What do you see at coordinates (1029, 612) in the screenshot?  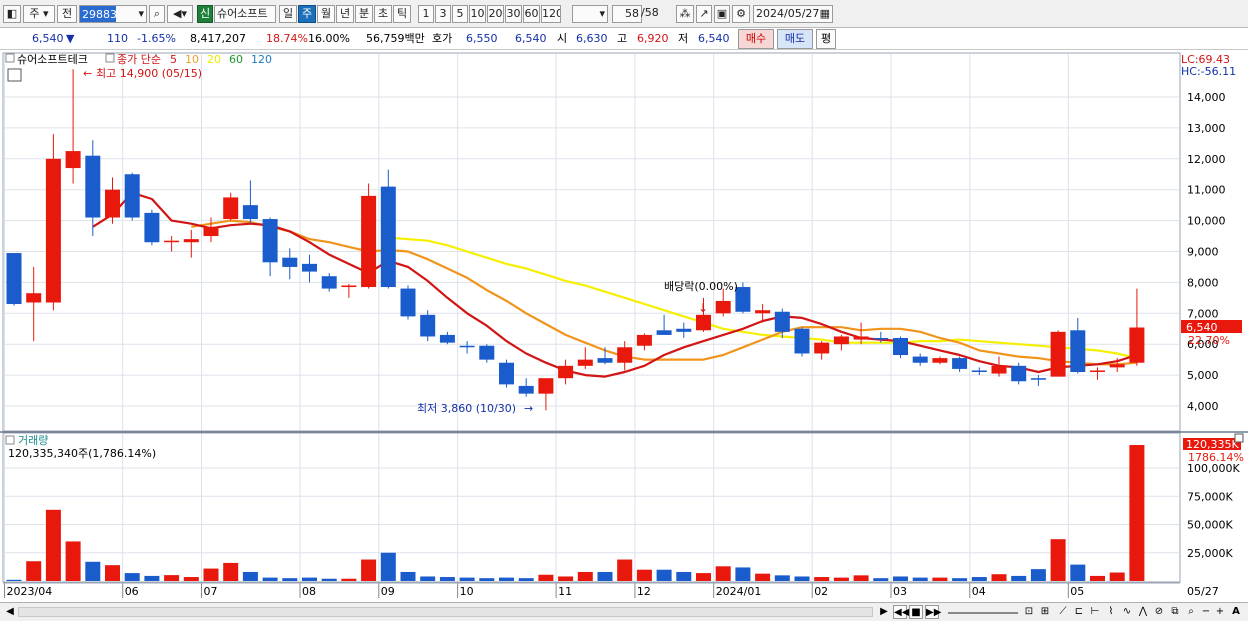 I see `zoom-range-icon: ⊡` at bounding box center [1029, 612].